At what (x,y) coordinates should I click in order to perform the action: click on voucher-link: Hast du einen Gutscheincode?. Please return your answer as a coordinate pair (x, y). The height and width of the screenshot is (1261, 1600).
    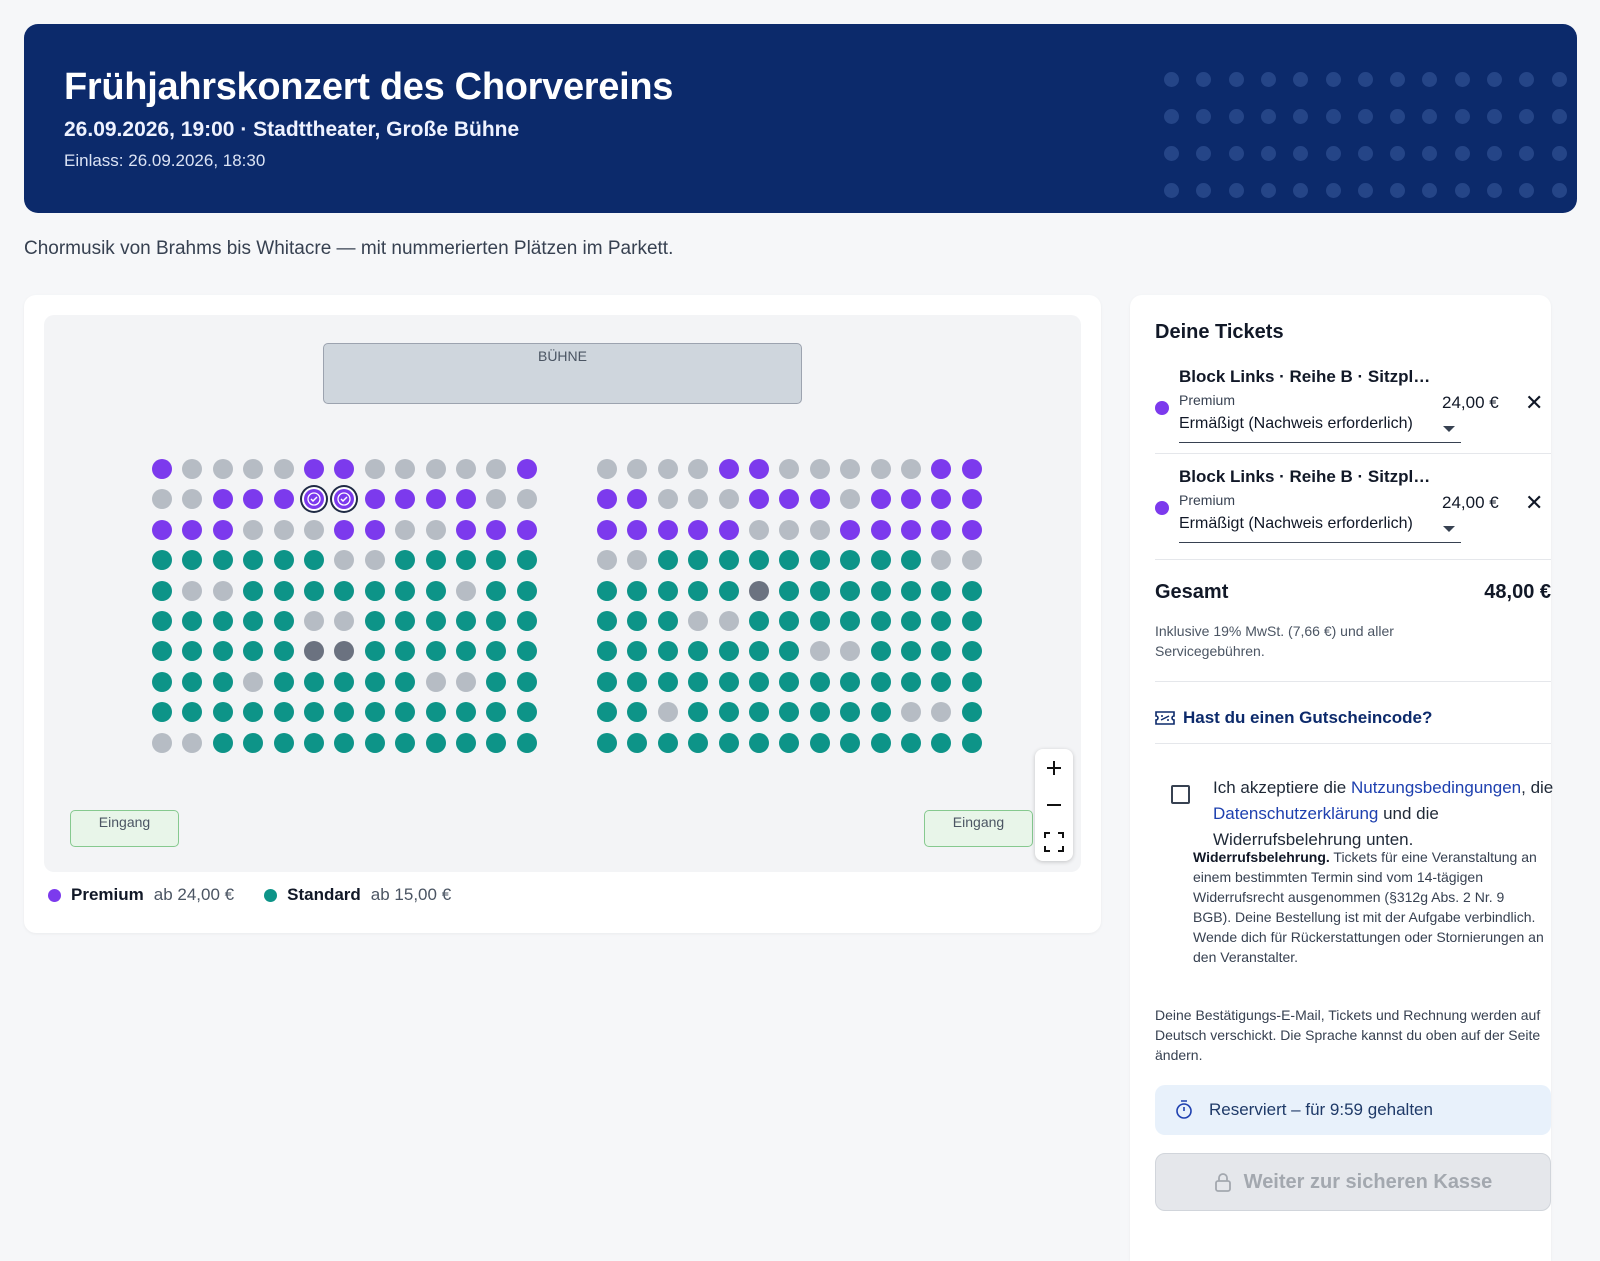
    Looking at the image, I should click on (1293, 718).